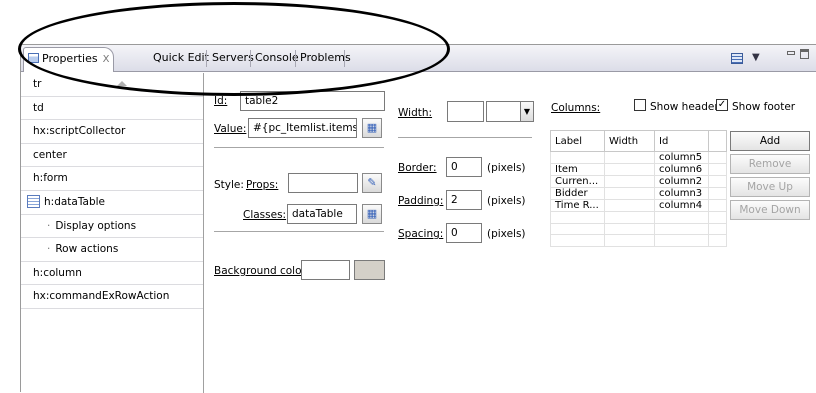 The image size is (816, 393). Describe the element at coordinates (722, 105) in the screenshot. I see `show-footer-checkbox: ✓` at that location.